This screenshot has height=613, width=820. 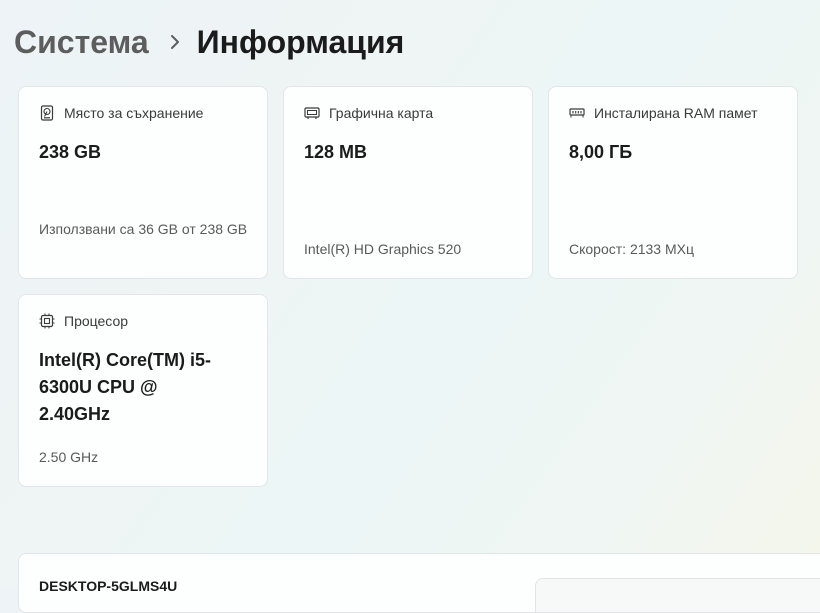 I want to click on device-name: DESKTOP-5GLMS4U, so click(x=108, y=586).